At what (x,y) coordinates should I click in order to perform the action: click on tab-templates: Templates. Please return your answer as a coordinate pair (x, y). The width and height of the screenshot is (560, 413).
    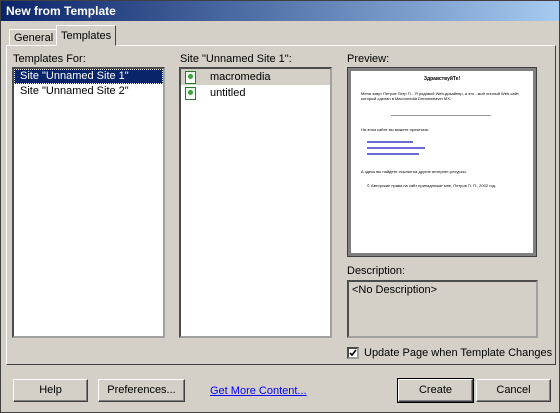
    Looking at the image, I should click on (86, 35).